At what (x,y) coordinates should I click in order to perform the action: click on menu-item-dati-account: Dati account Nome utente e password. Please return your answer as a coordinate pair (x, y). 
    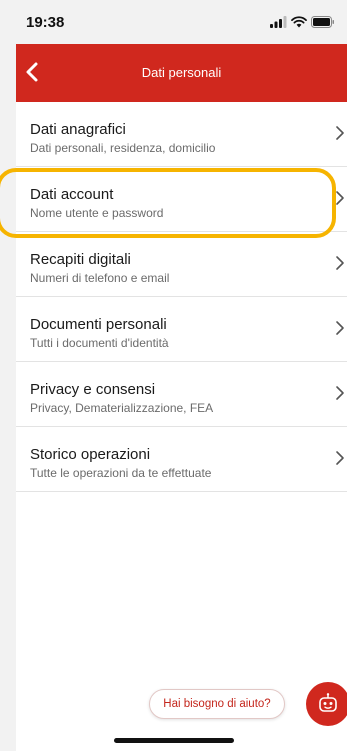
    Looking at the image, I should click on (181, 199).